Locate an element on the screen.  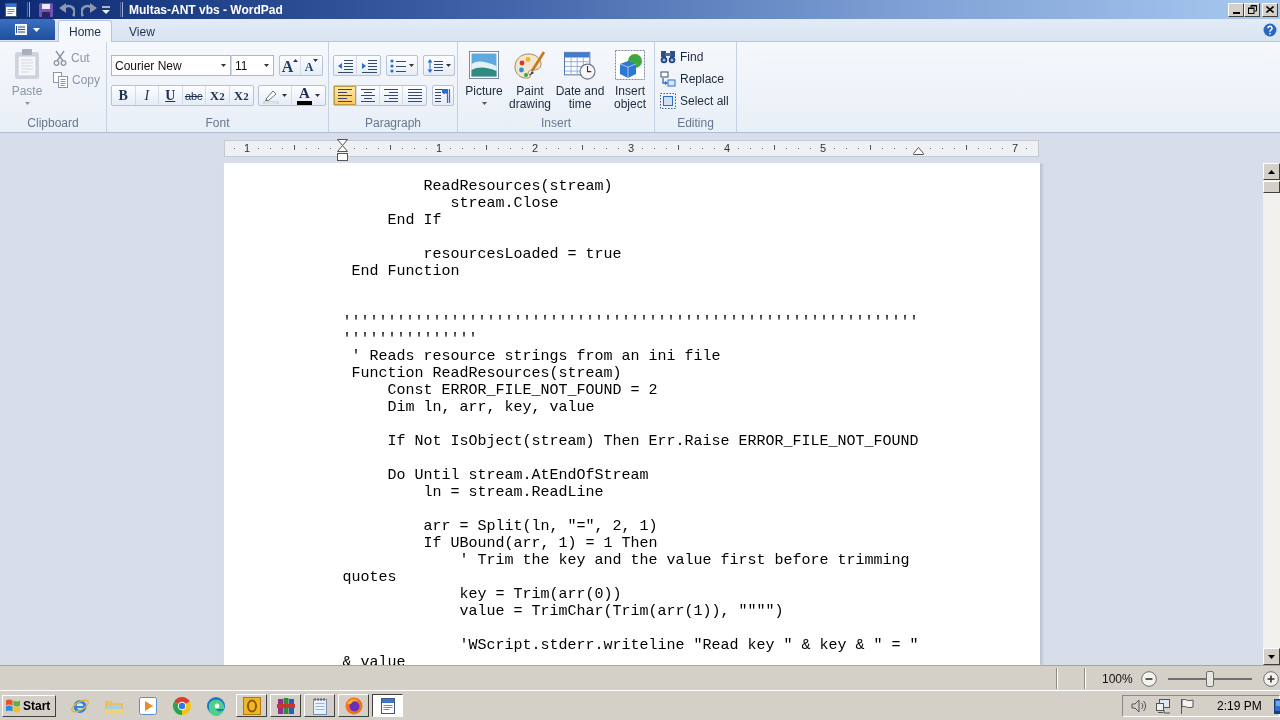
font-family-dropdown: Courier New is located at coordinates (171, 65).